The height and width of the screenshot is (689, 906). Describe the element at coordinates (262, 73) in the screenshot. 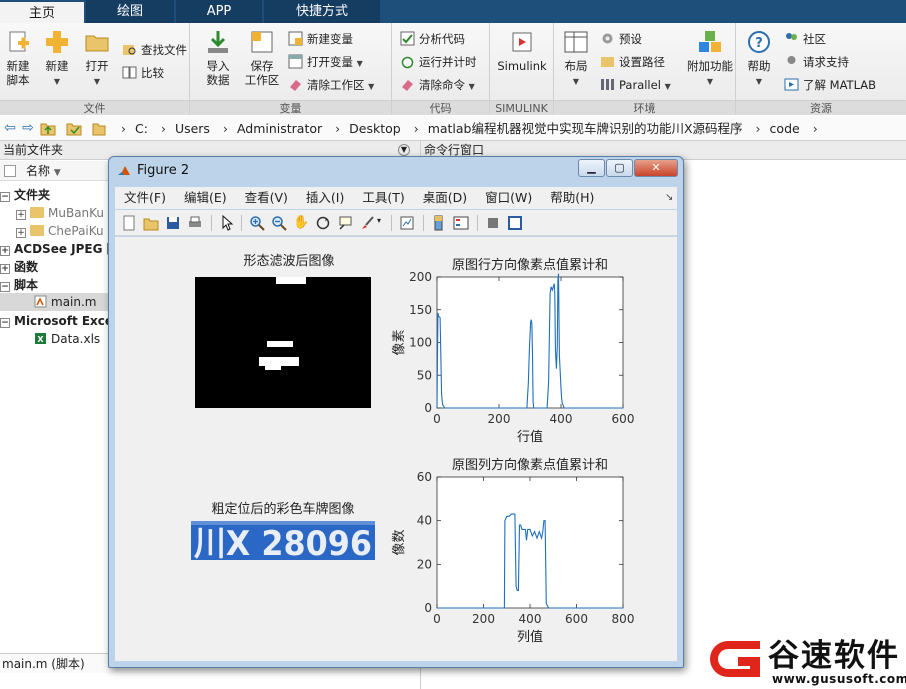

I see `save-workspace-label: 保存 工作区` at that location.